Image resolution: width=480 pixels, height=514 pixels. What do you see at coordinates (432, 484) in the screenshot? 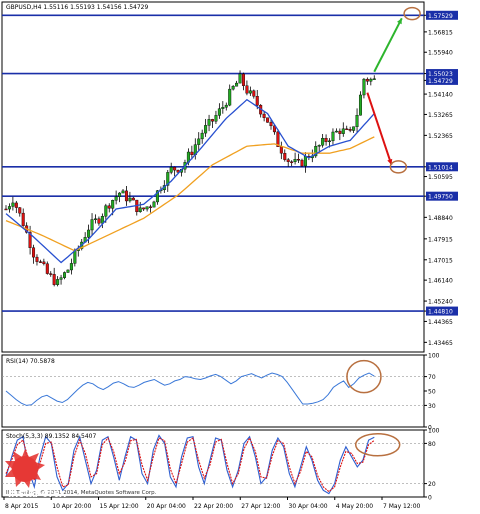
I see `stoch-axis-label: 20` at bounding box center [432, 484].